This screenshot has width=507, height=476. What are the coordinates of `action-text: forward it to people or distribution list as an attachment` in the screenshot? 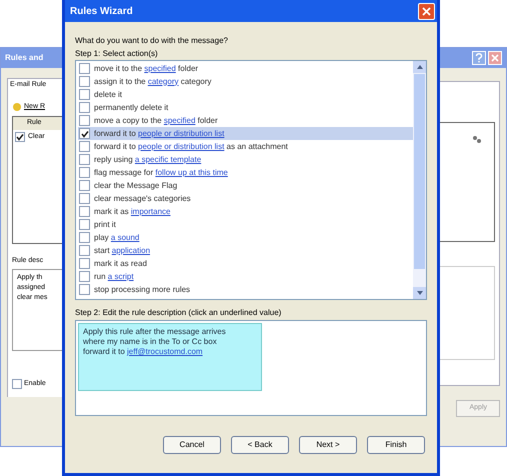 It's located at (191, 146).